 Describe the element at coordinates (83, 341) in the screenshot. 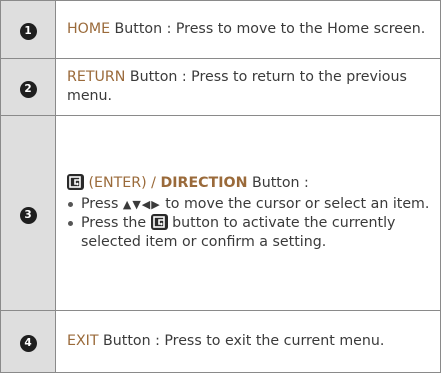

I see `exit-keyword: EXIT` at that location.